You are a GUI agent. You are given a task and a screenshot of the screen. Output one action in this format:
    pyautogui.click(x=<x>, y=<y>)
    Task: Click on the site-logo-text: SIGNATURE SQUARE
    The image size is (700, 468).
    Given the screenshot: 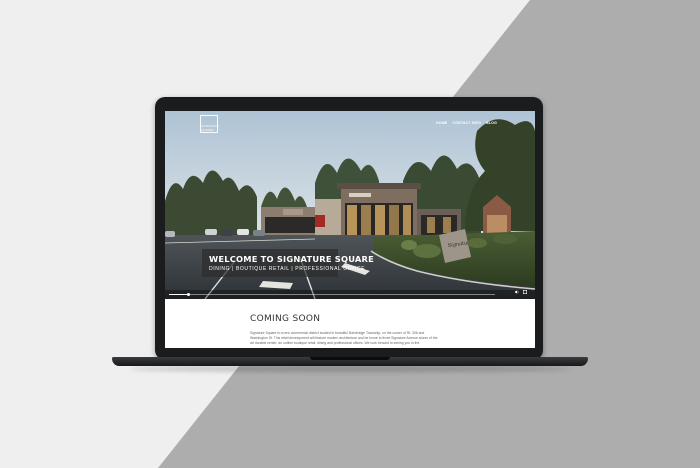 What is the action you would take?
    pyautogui.click(x=211, y=128)
    